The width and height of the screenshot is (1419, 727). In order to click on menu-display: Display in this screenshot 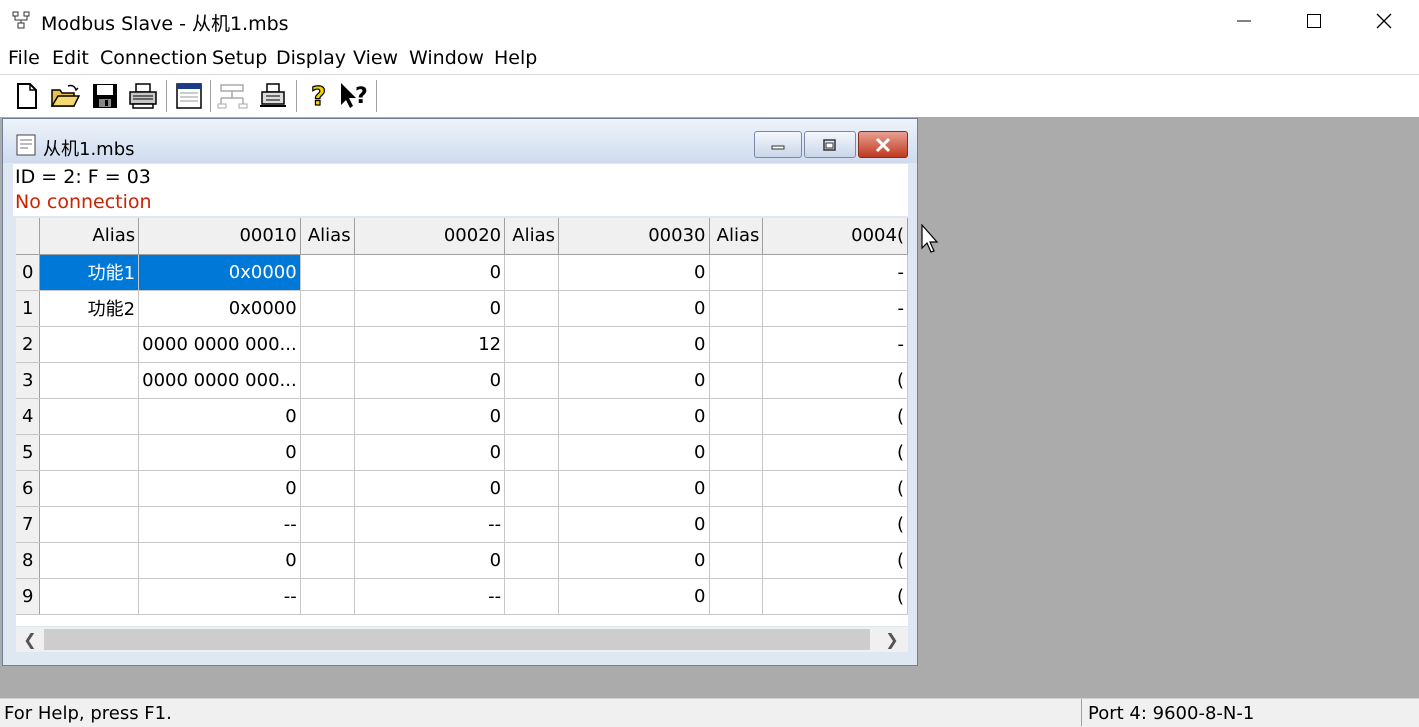, I will do `click(311, 58)`.